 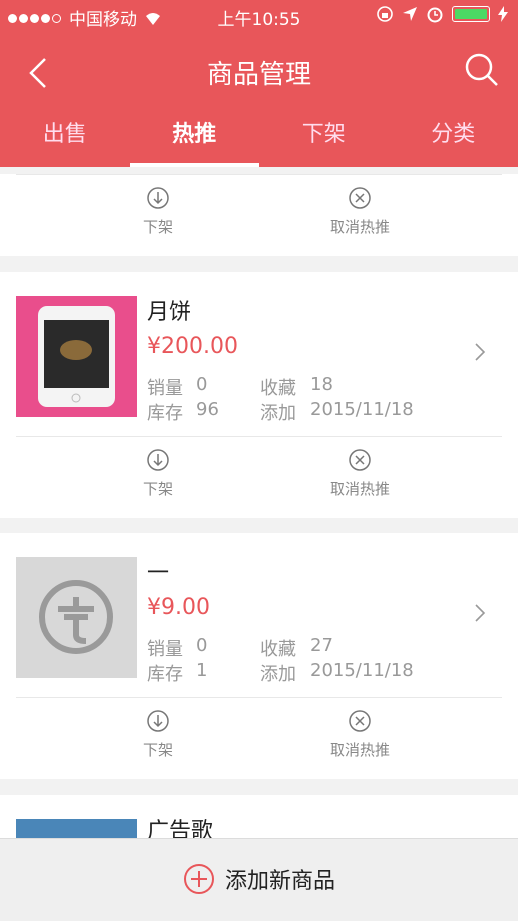 I want to click on favorites-value: 27, so click(x=321, y=645).